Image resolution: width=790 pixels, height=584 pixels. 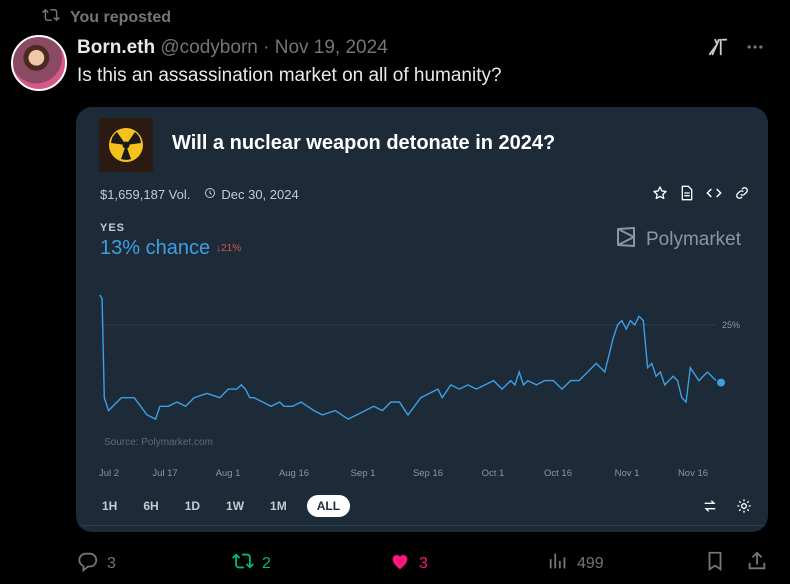 What do you see at coordinates (575, 563) in the screenshot?
I see `views-button: 499` at bounding box center [575, 563].